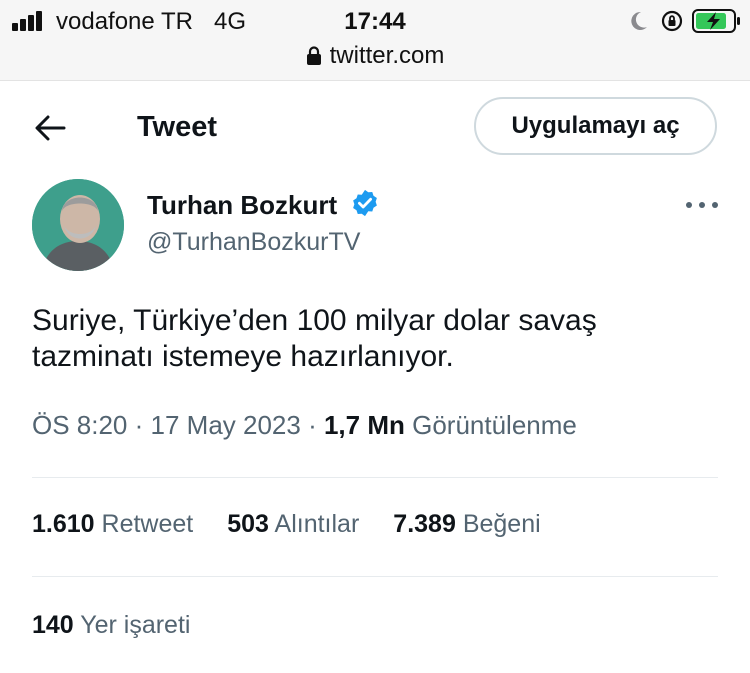 Image resolution: width=750 pixels, height=673 pixels. What do you see at coordinates (365, 203) in the screenshot?
I see `verified-badge-icon` at bounding box center [365, 203].